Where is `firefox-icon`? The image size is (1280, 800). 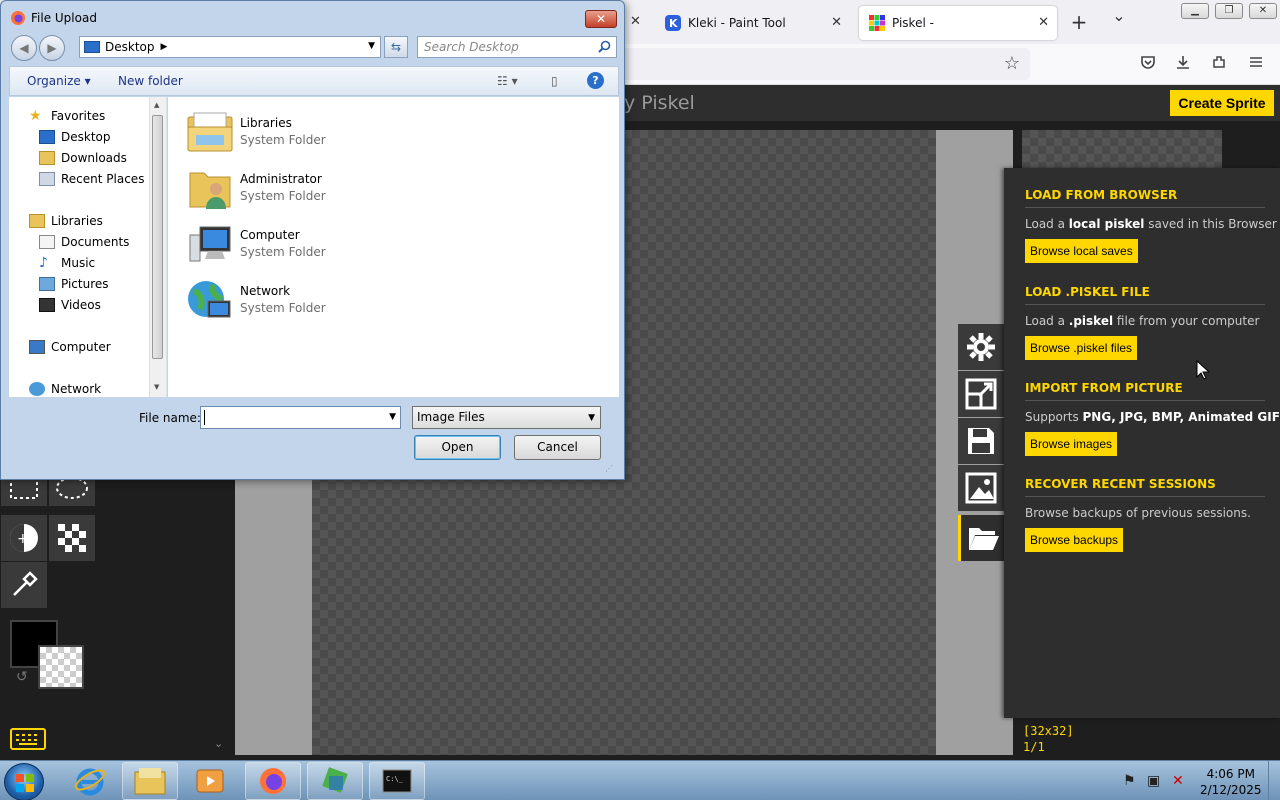
firefox-icon is located at coordinates (18, 19).